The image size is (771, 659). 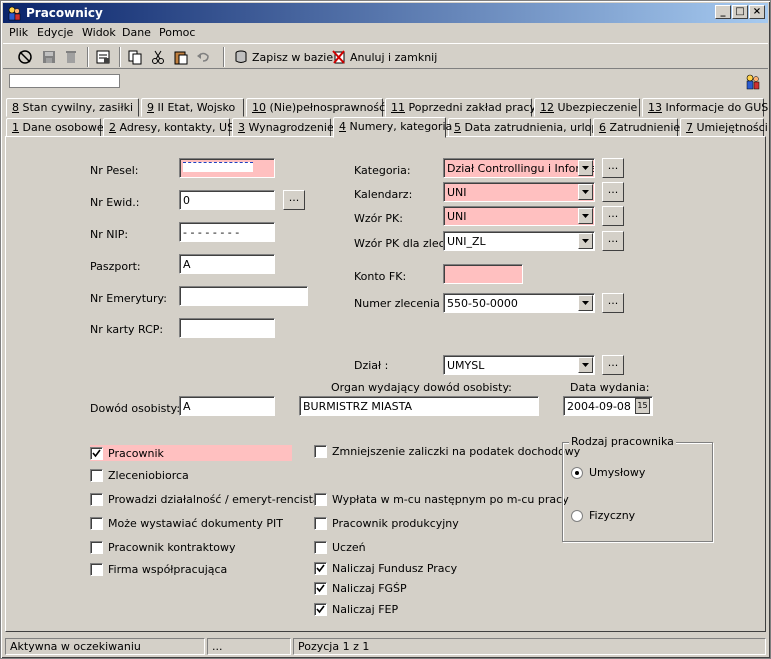 I want to click on kategoria-select: Dział Controllingu i Informat, so click(x=519, y=168).